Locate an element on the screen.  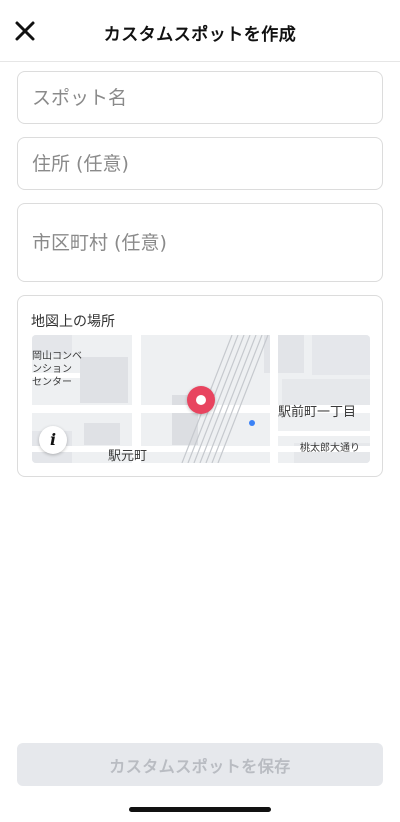
page-title: カスタムスポットを作成 is located at coordinates (200, 35).